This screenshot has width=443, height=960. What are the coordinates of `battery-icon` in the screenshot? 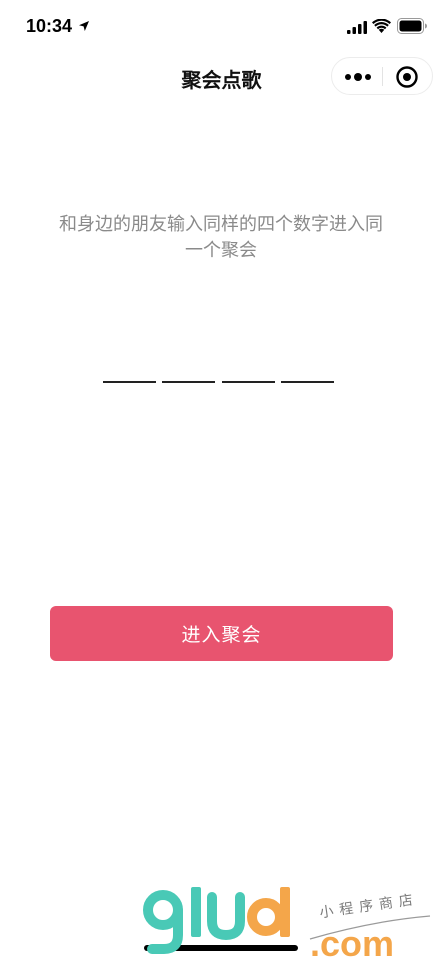 It's located at (412, 26).